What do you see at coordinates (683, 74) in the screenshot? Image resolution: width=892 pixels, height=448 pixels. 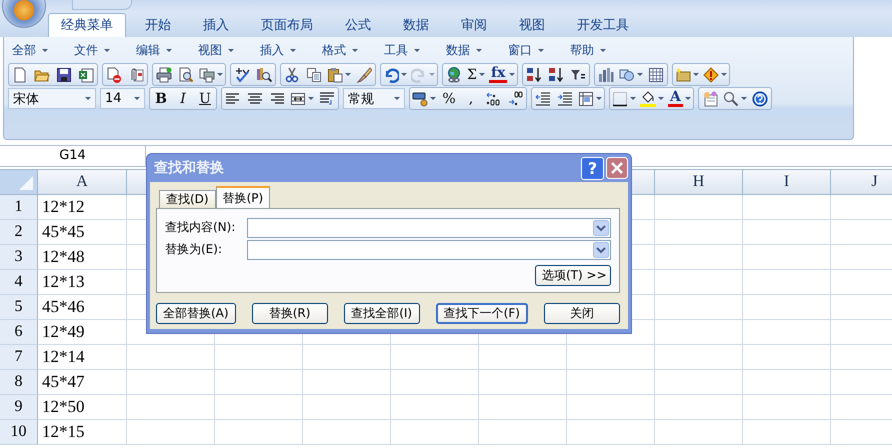 I see `folder-star-icon` at bounding box center [683, 74].